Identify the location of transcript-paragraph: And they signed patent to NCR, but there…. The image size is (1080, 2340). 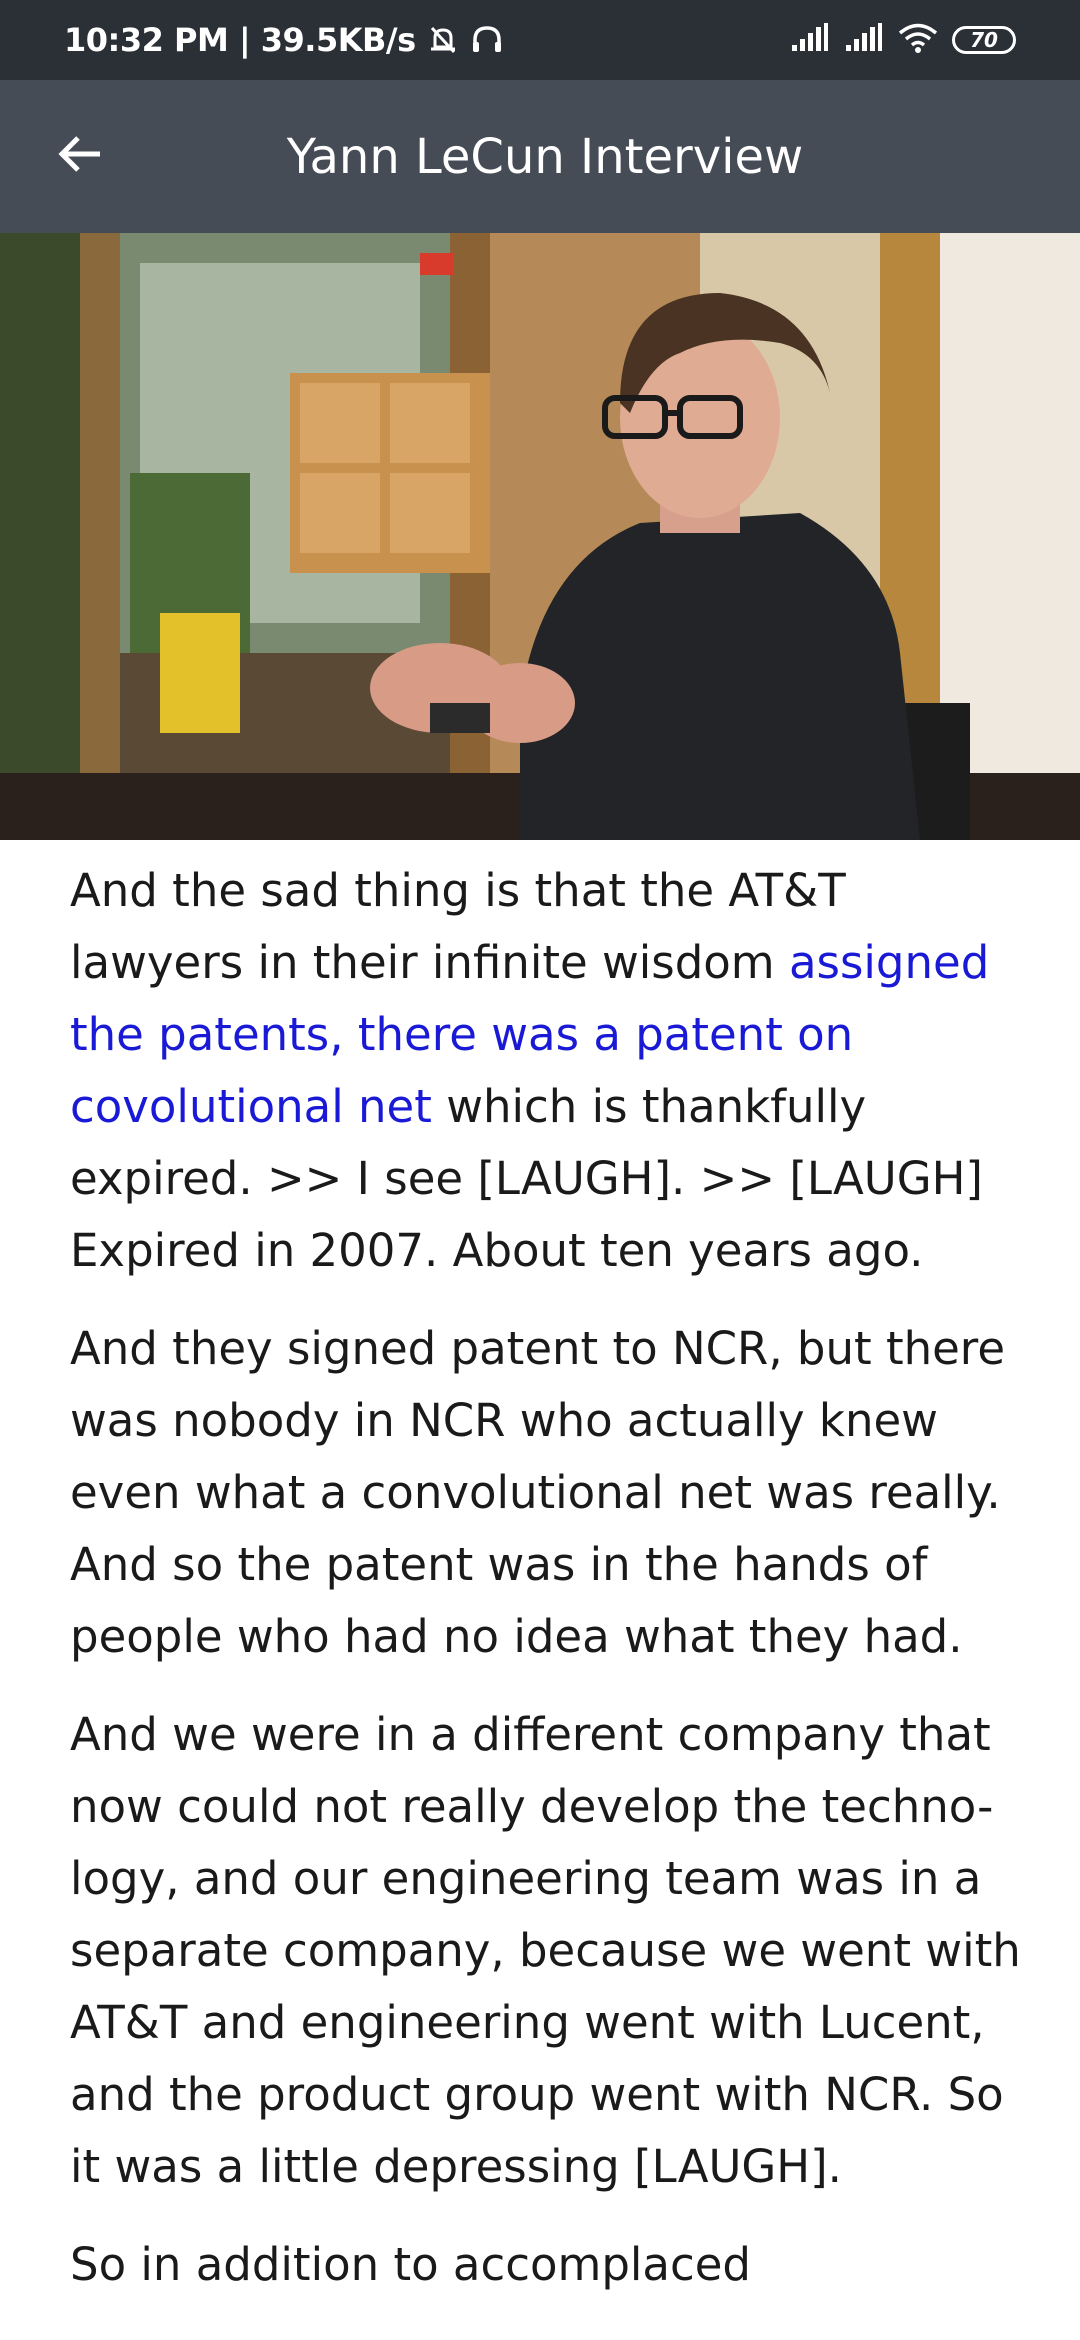
(550, 1493).